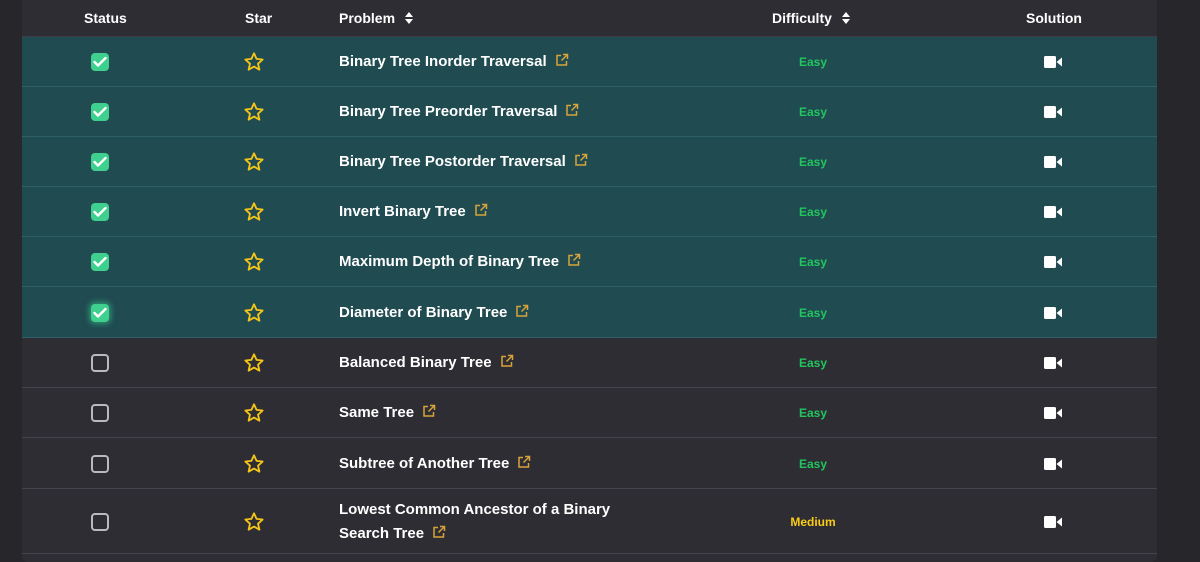 The height and width of the screenshot is (562, 1200). I want to click on table-row: Binary Tree Postorder Traversal Easy, so click(589, 162).